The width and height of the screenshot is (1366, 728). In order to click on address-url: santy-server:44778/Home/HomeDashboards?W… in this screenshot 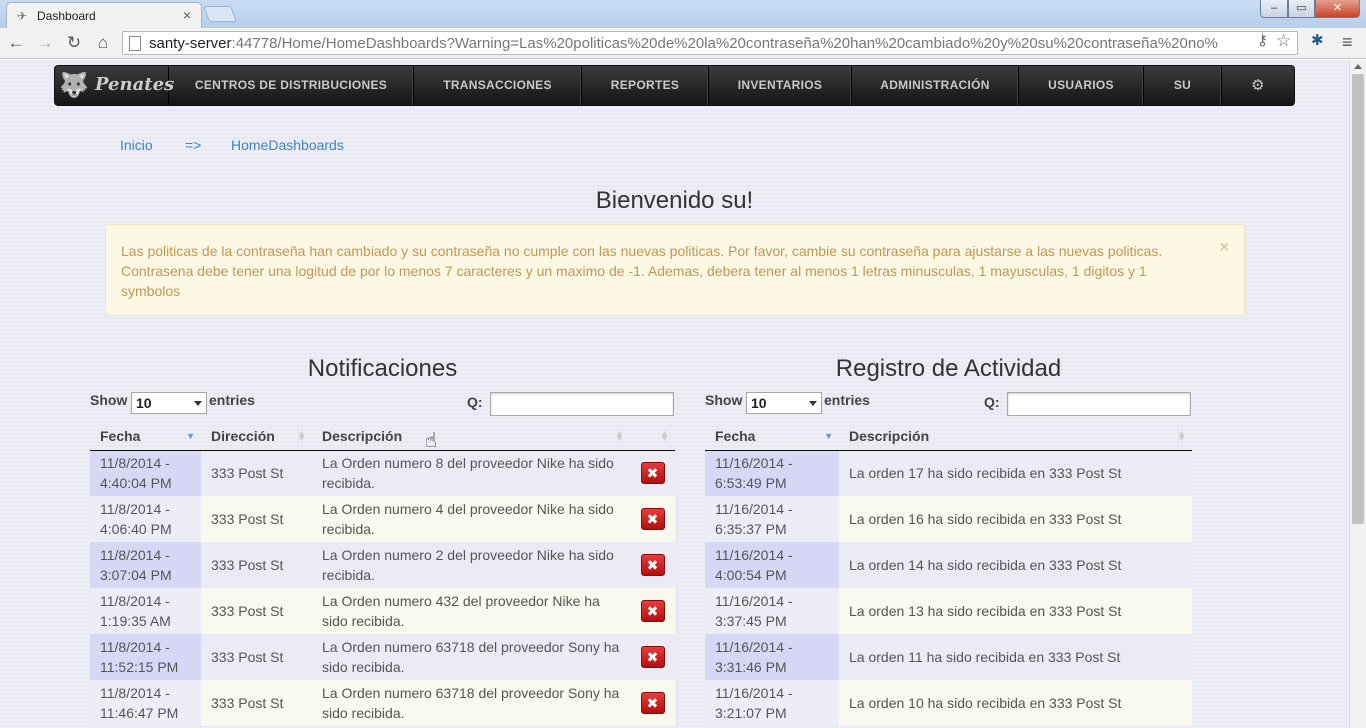, I will do `click(683, 43)`.